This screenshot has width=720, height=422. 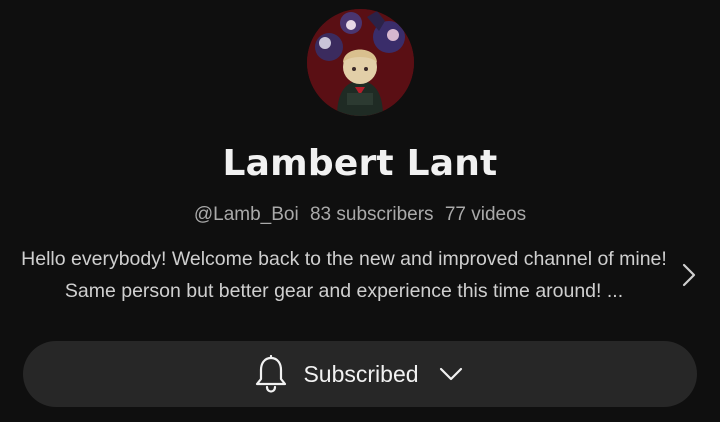 What do you see at coordinates (485, 214) in the screenshot?
I see `video-count: 77 videos` at bounding box center [485, 214].